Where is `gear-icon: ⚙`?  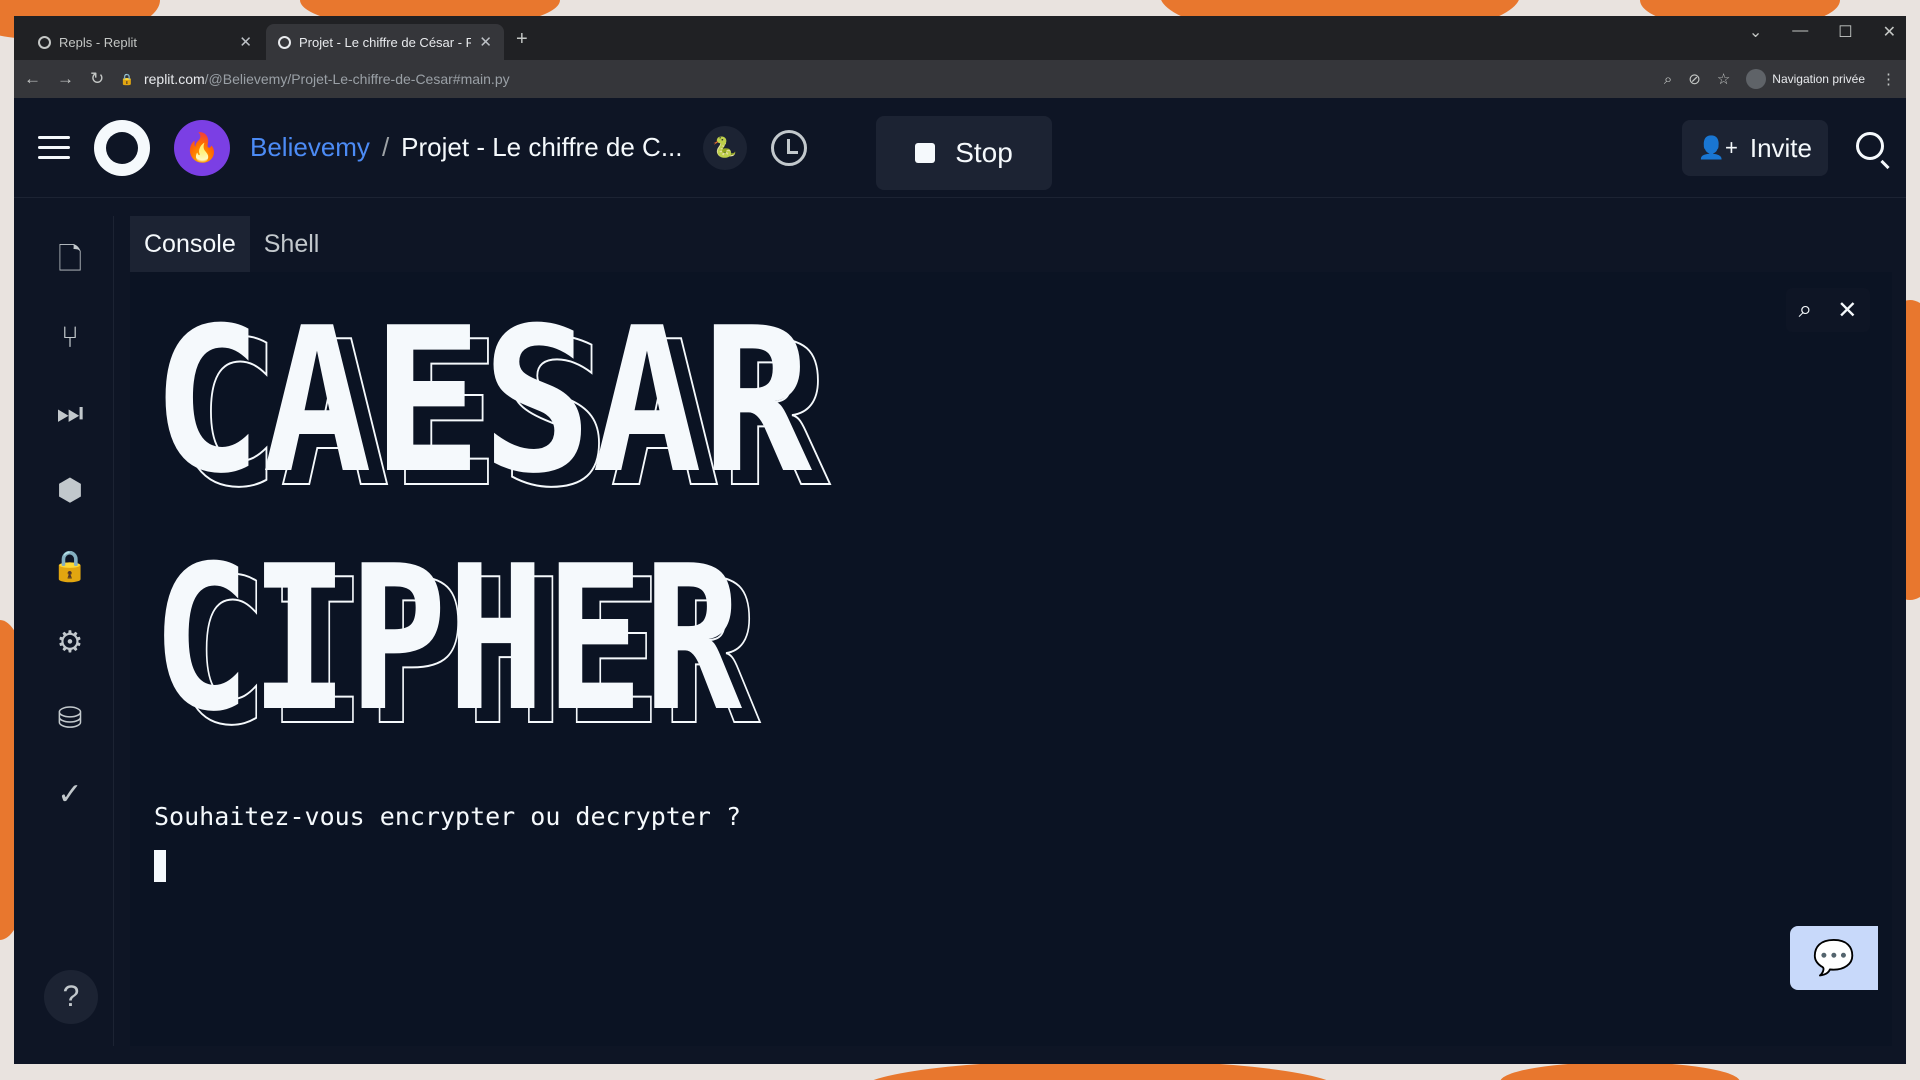 gear-icon: ⚙ is located at coordinates (70, 642).